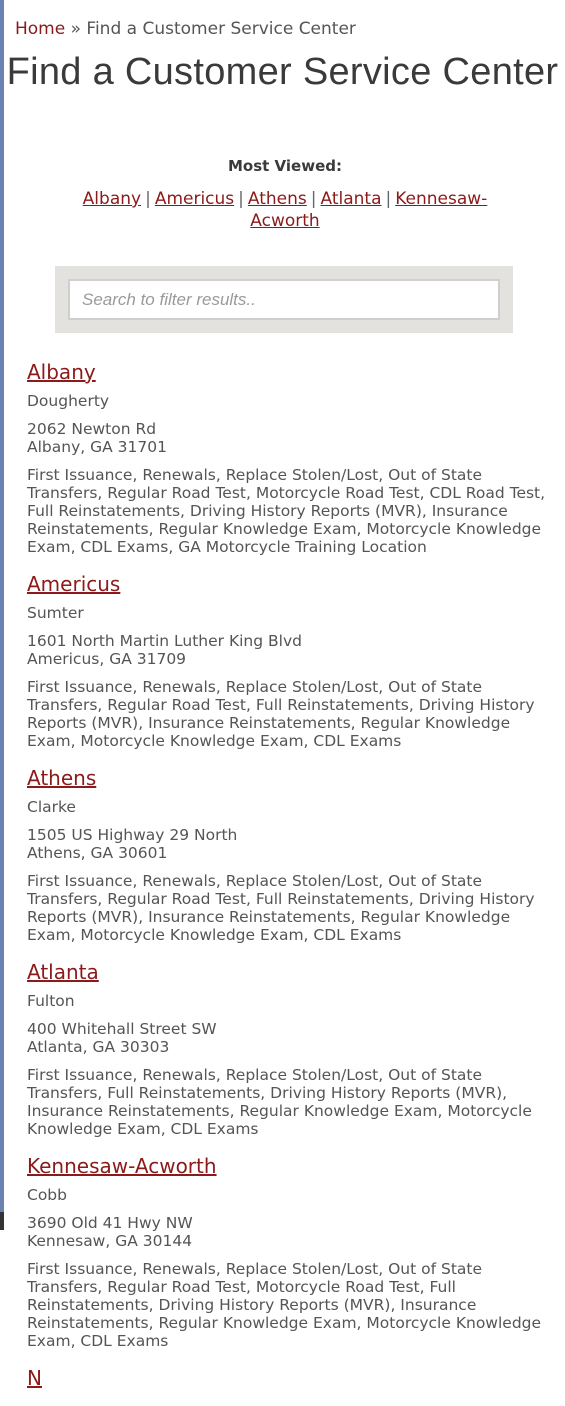 This screenshot has height=1406, width=565. I want to click on location-county: Clarke, so click(51, 807).